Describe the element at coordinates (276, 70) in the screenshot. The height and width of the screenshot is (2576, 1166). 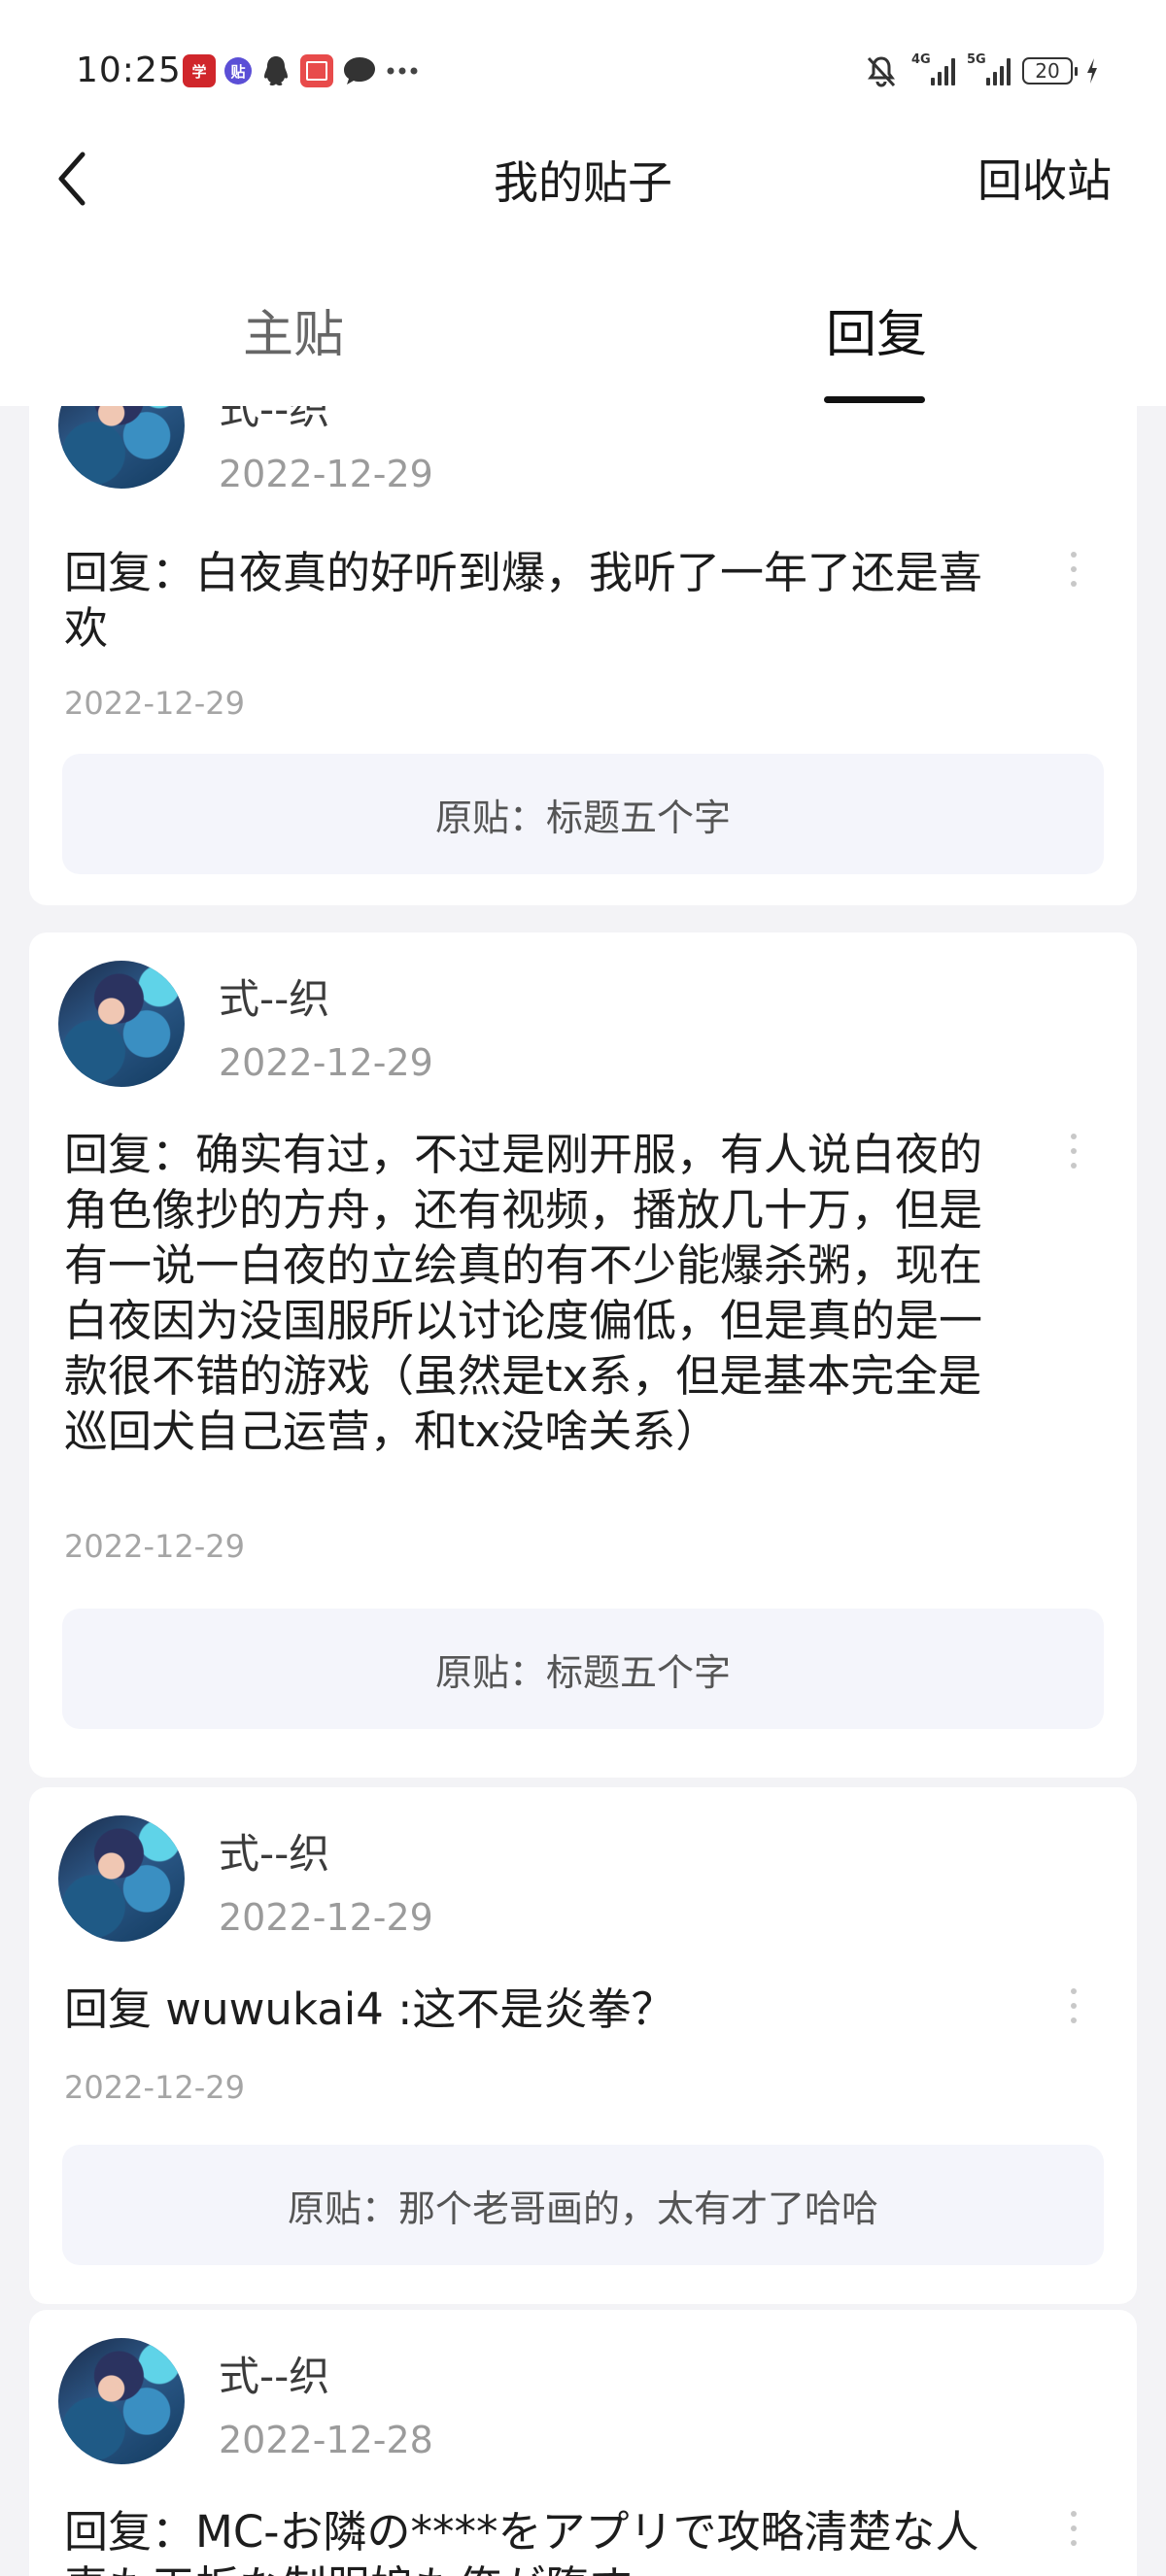
I see `qq-icon` at that location.